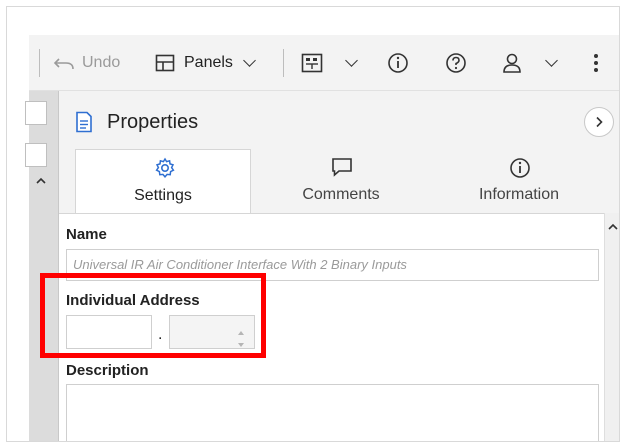 Image resolution: width=626 pixels, height=444 pixels. What do you see at coordinates (165, 63) in the screenshot?
I see `panels-icon` at bounding box center [165, 63].